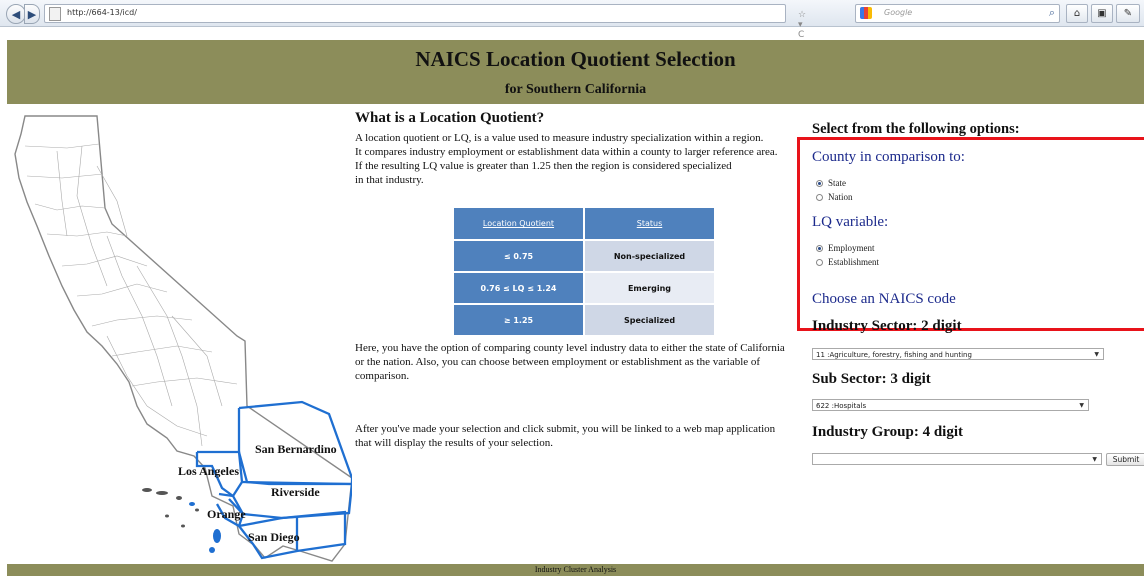 The image size is (1144, 586). I want to click on radio-nation: Nation, so click(834, 197).